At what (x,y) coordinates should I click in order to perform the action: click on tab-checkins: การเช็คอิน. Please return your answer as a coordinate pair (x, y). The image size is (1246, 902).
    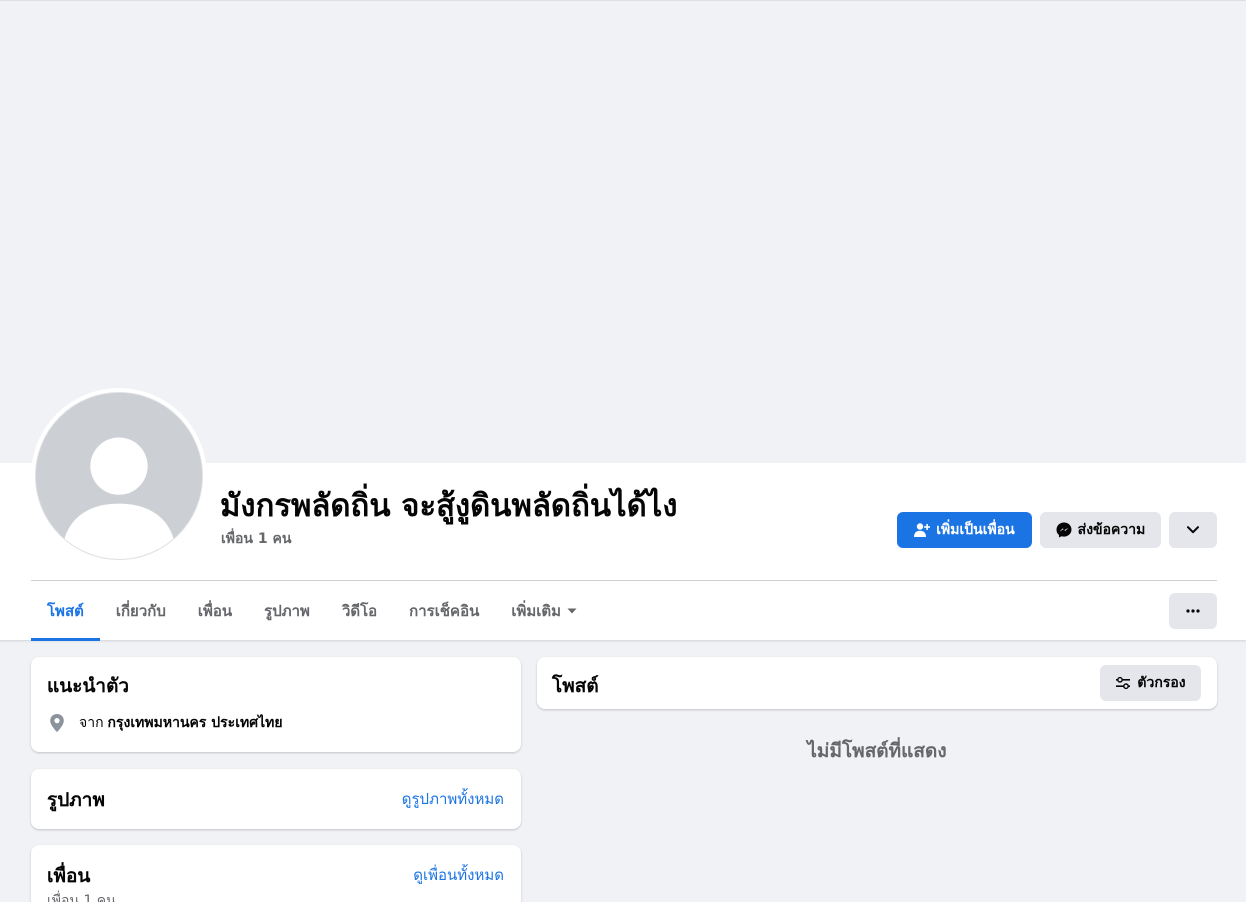
    Looking at the image, I should click on (444, 611).